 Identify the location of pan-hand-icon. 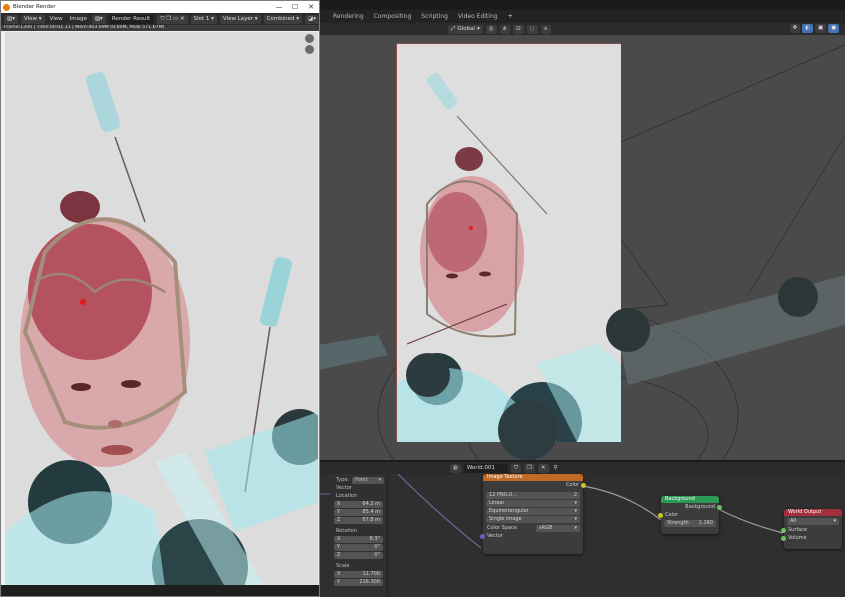
(309, 49).